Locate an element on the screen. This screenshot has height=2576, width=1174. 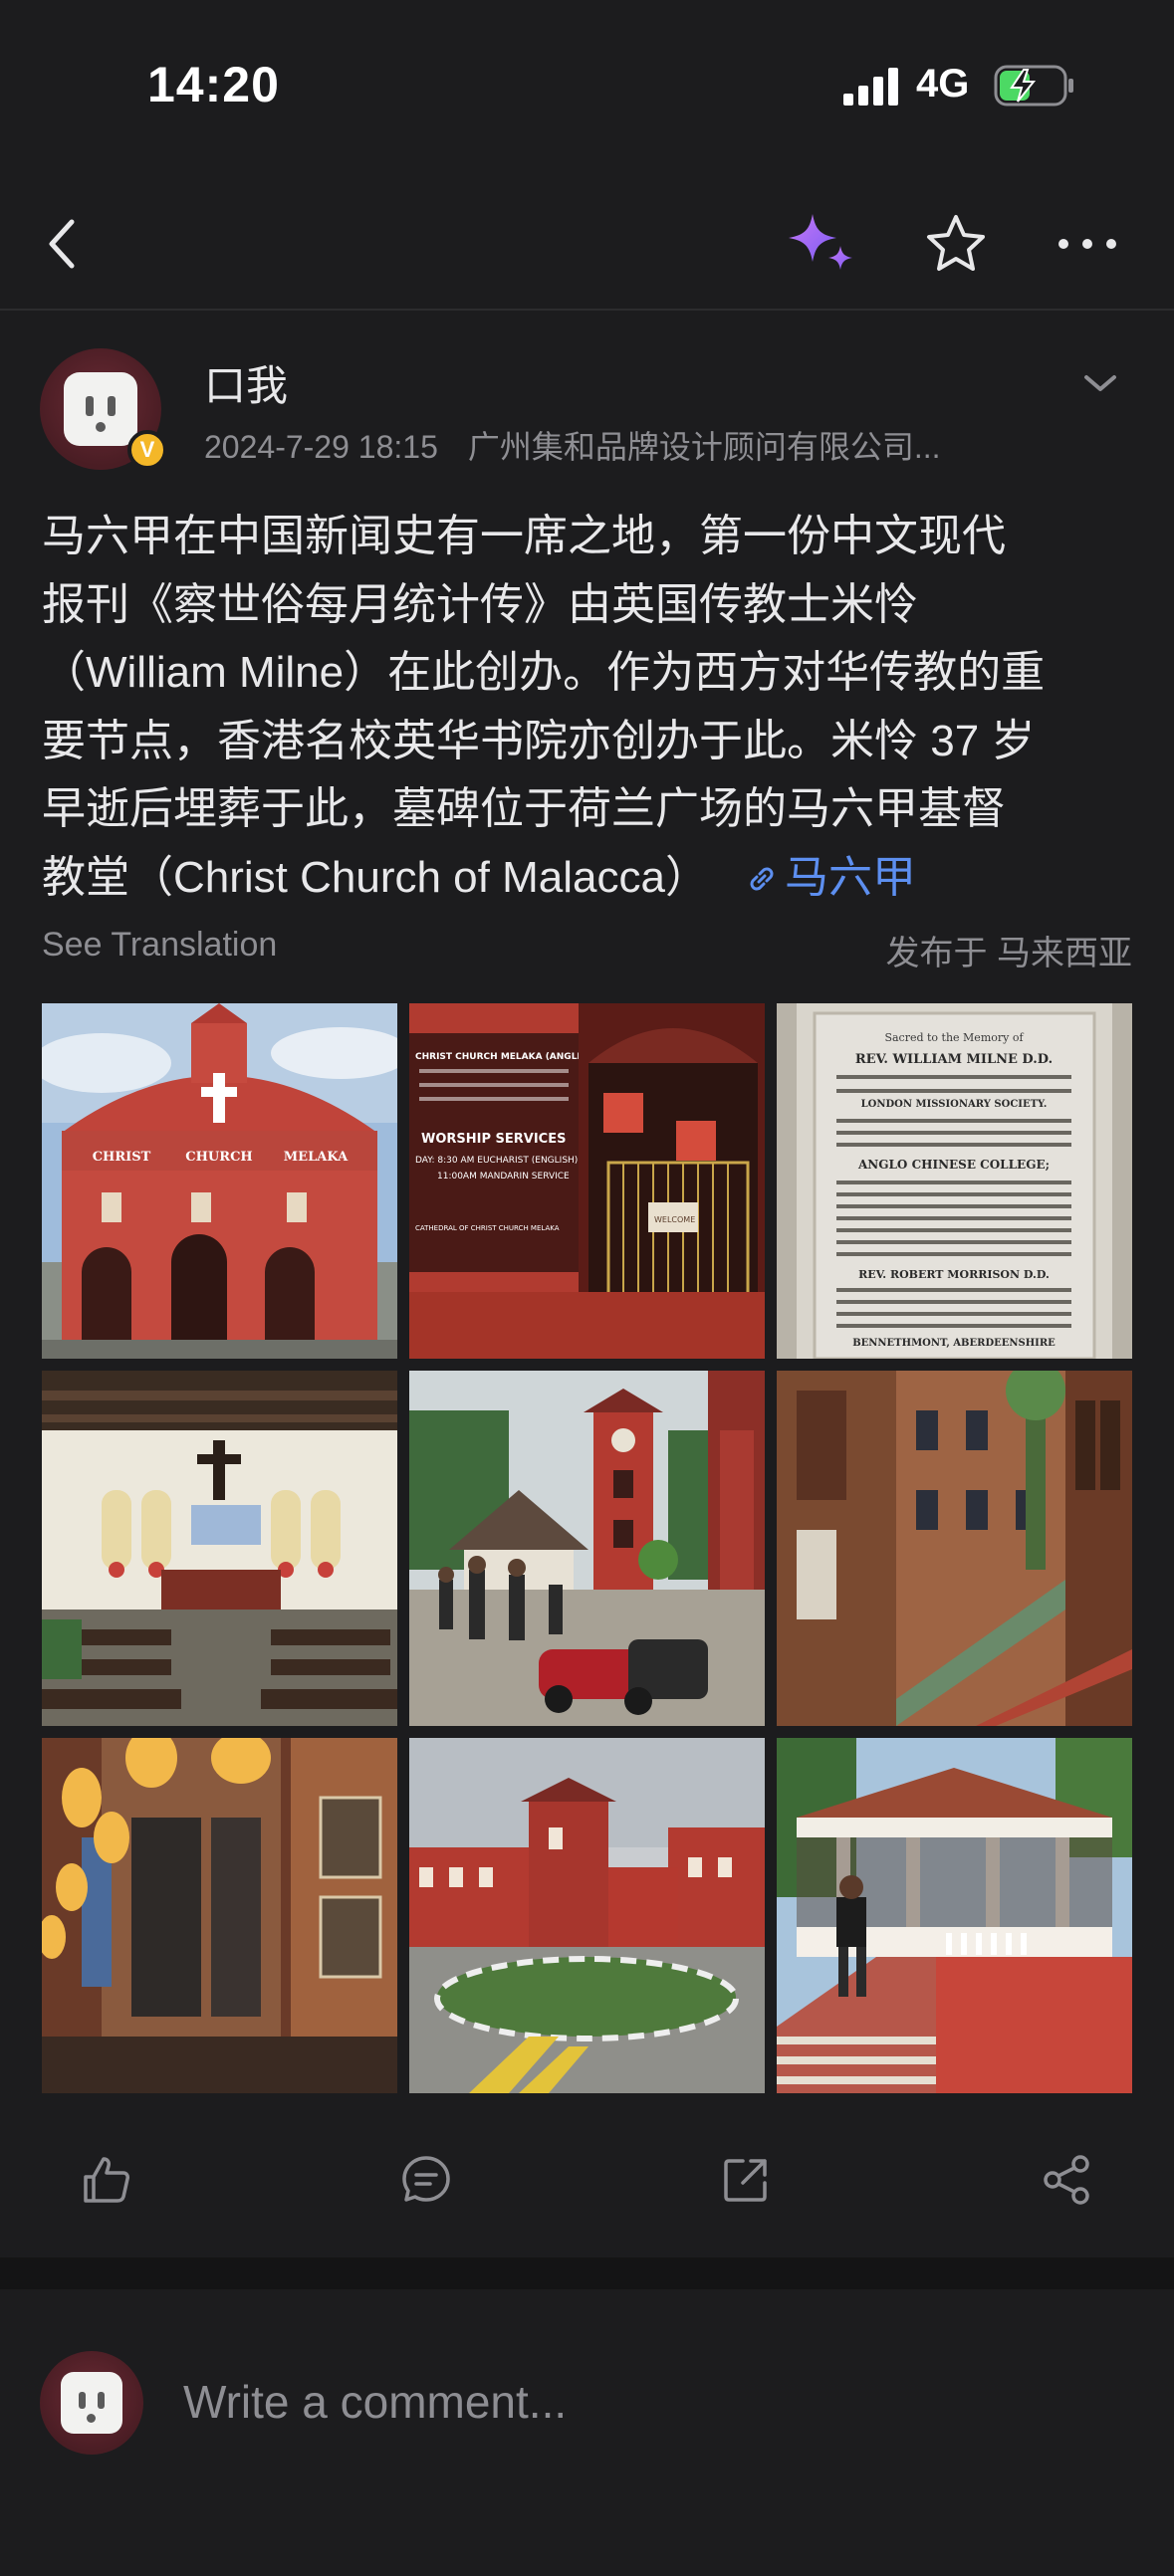
comment-button is located at coordinates (426, 2180).